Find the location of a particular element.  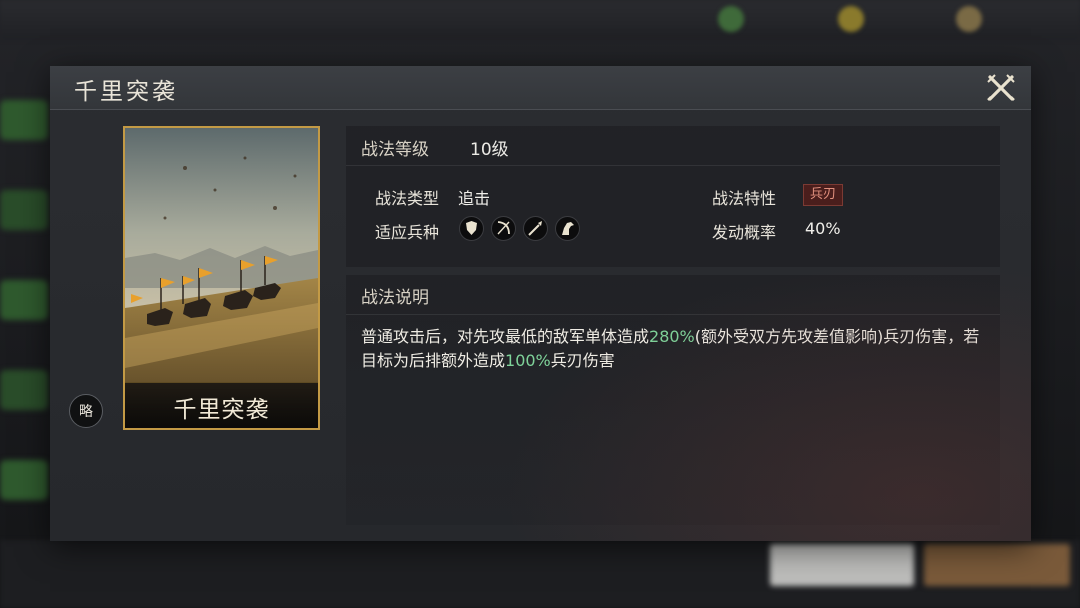

shield-icon is located at coordinates (471, 228).